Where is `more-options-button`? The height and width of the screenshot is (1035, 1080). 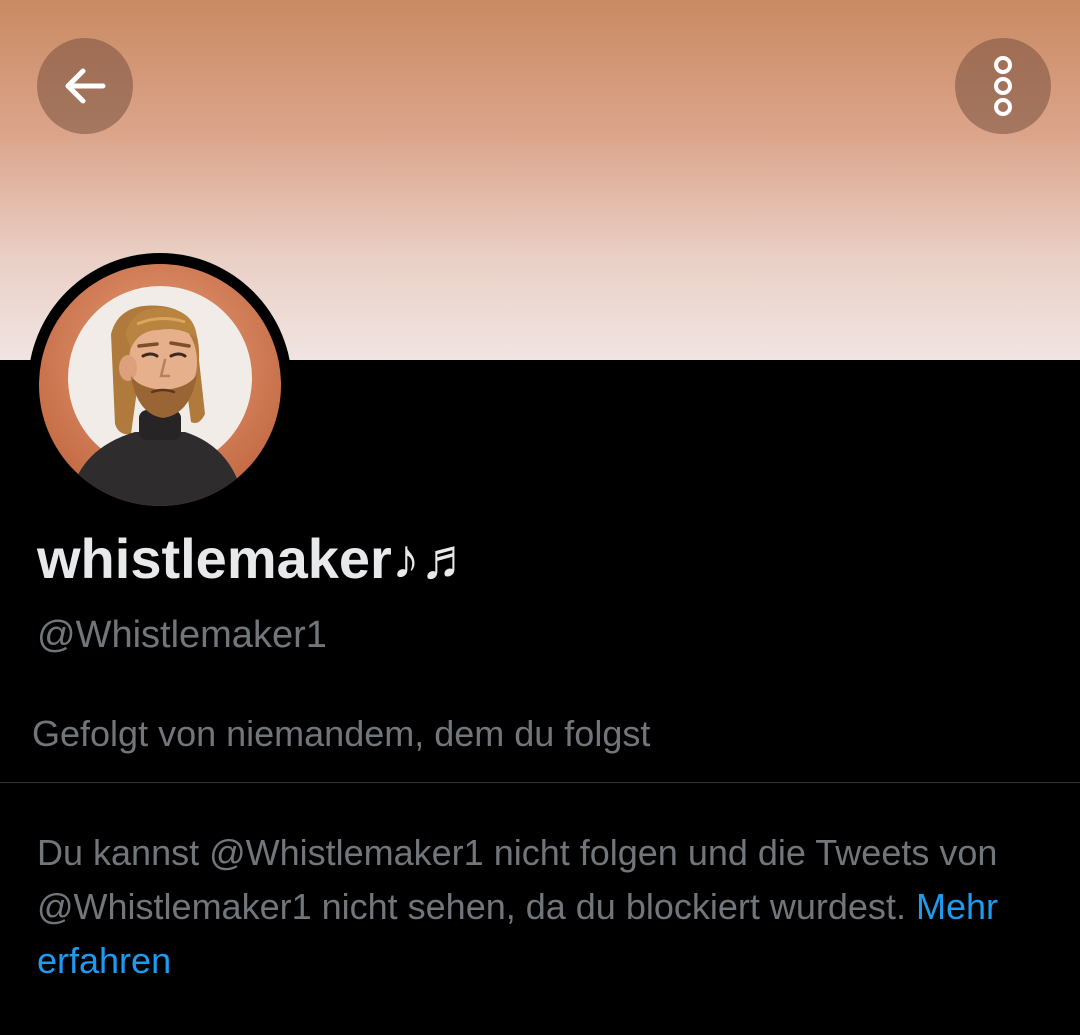
more-options-button is located at coordinates (1003, 86).